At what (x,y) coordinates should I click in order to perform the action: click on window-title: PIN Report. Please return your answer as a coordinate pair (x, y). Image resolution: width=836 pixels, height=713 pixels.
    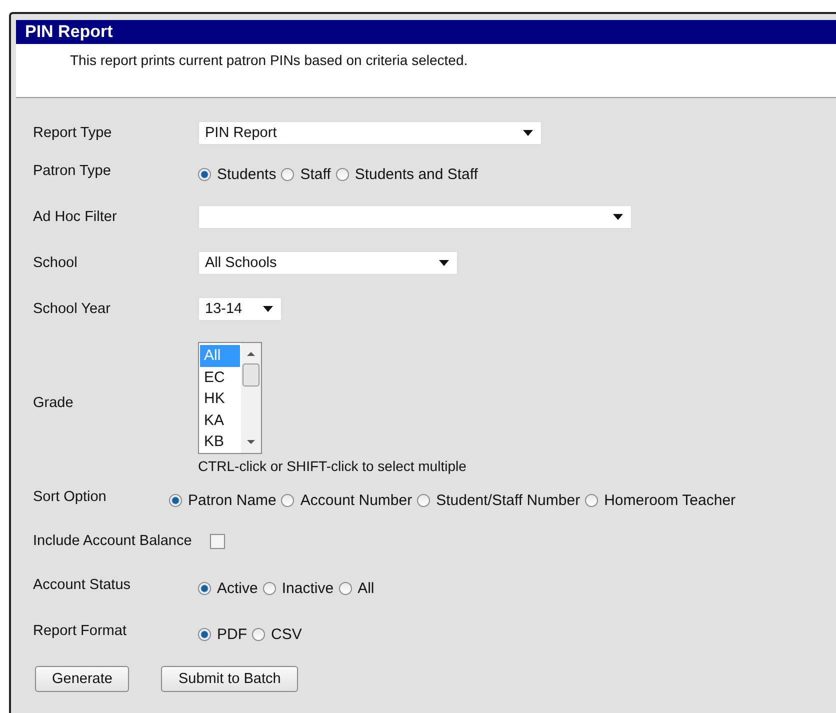
    Looking at the image, I should click on (426, 32).